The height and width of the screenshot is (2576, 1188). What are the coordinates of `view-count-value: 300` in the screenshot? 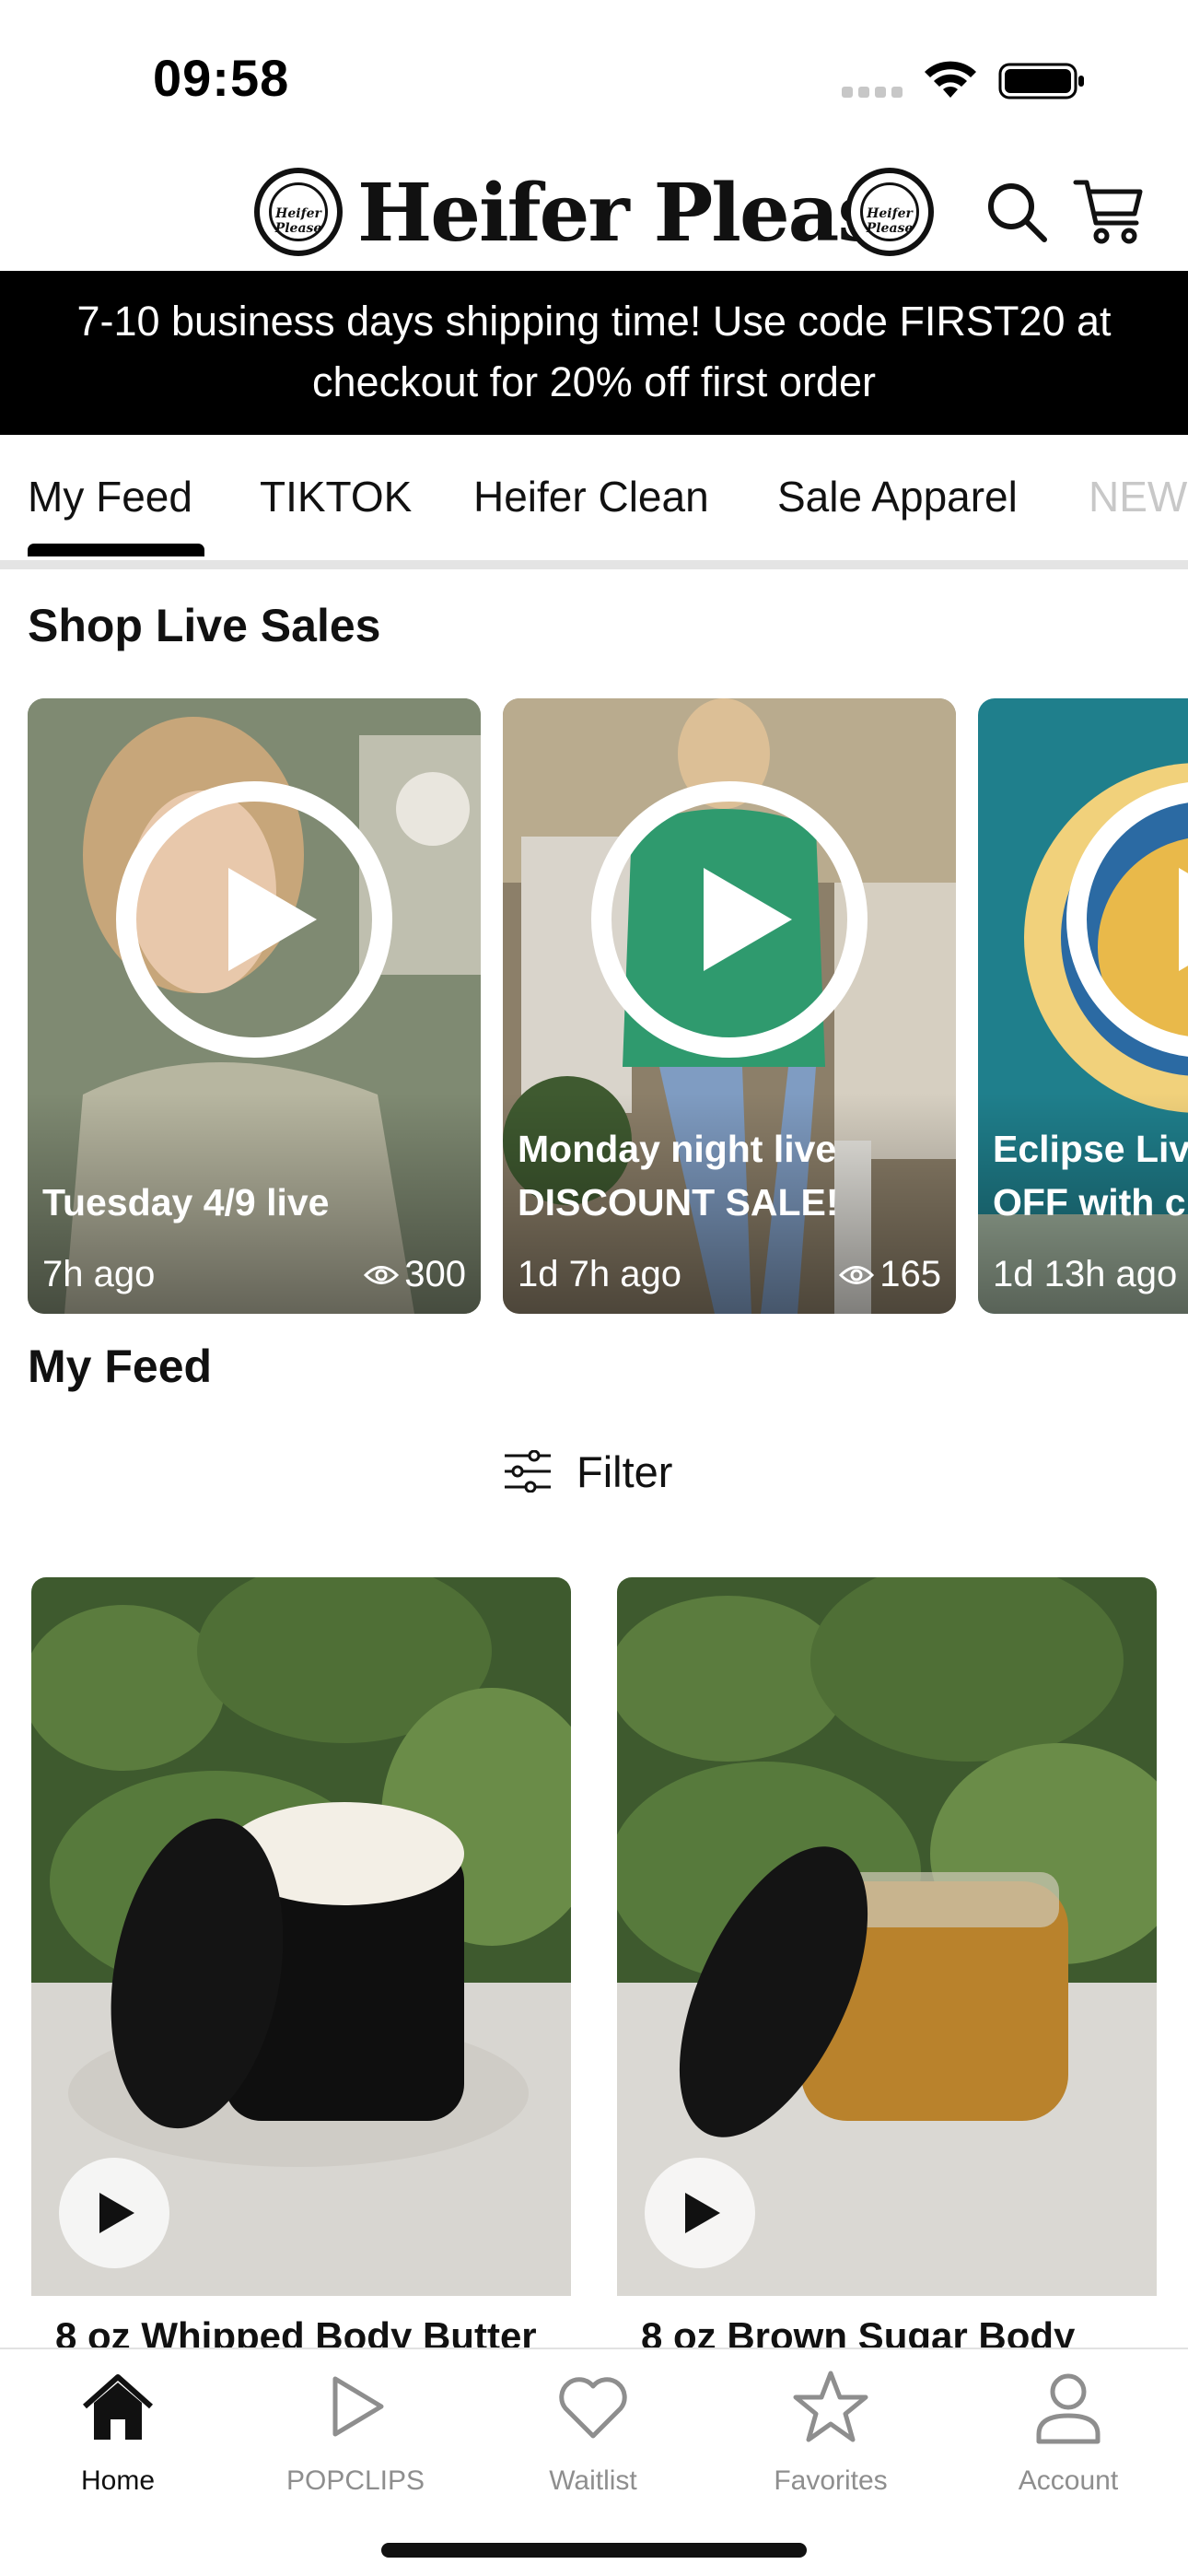 It's located at (435, 1274).